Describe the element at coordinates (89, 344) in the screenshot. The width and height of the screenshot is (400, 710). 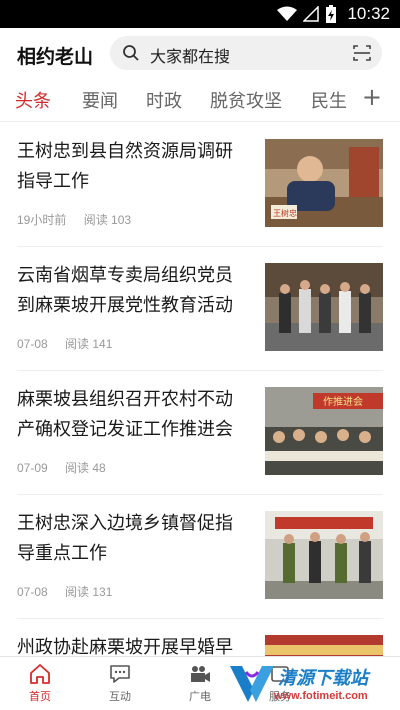
I see `news-reads: 阅读 141` at that location.